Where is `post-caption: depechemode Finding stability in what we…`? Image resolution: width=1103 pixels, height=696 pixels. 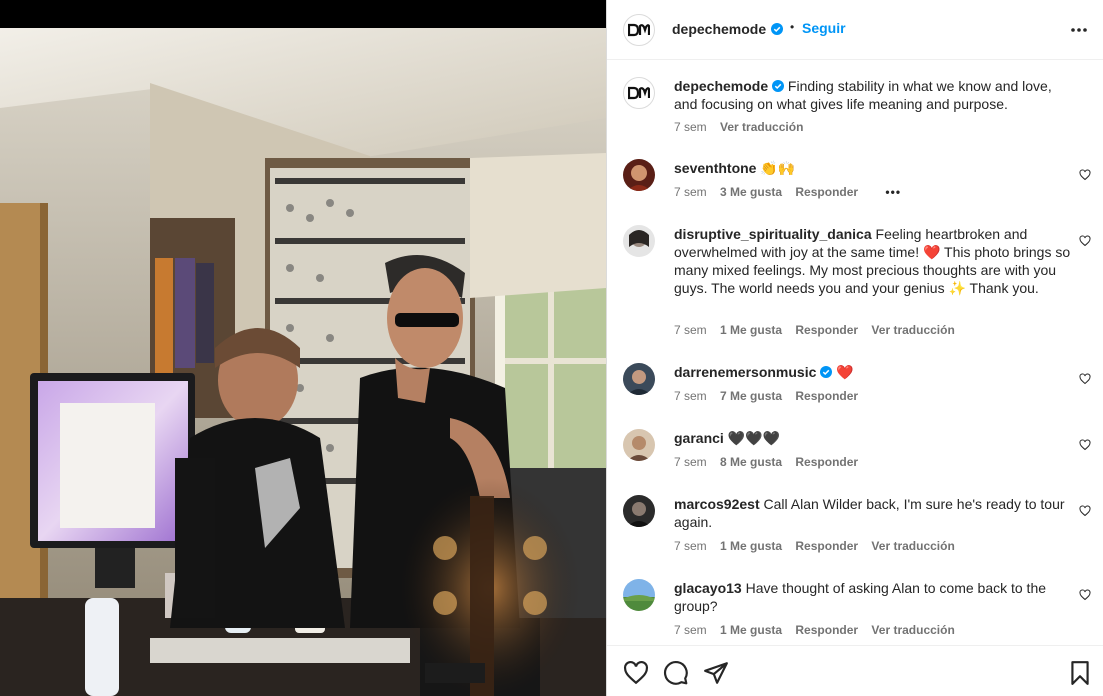 post-caption: depechemode Finding stability in what we… is located at coordinates (855, 107).